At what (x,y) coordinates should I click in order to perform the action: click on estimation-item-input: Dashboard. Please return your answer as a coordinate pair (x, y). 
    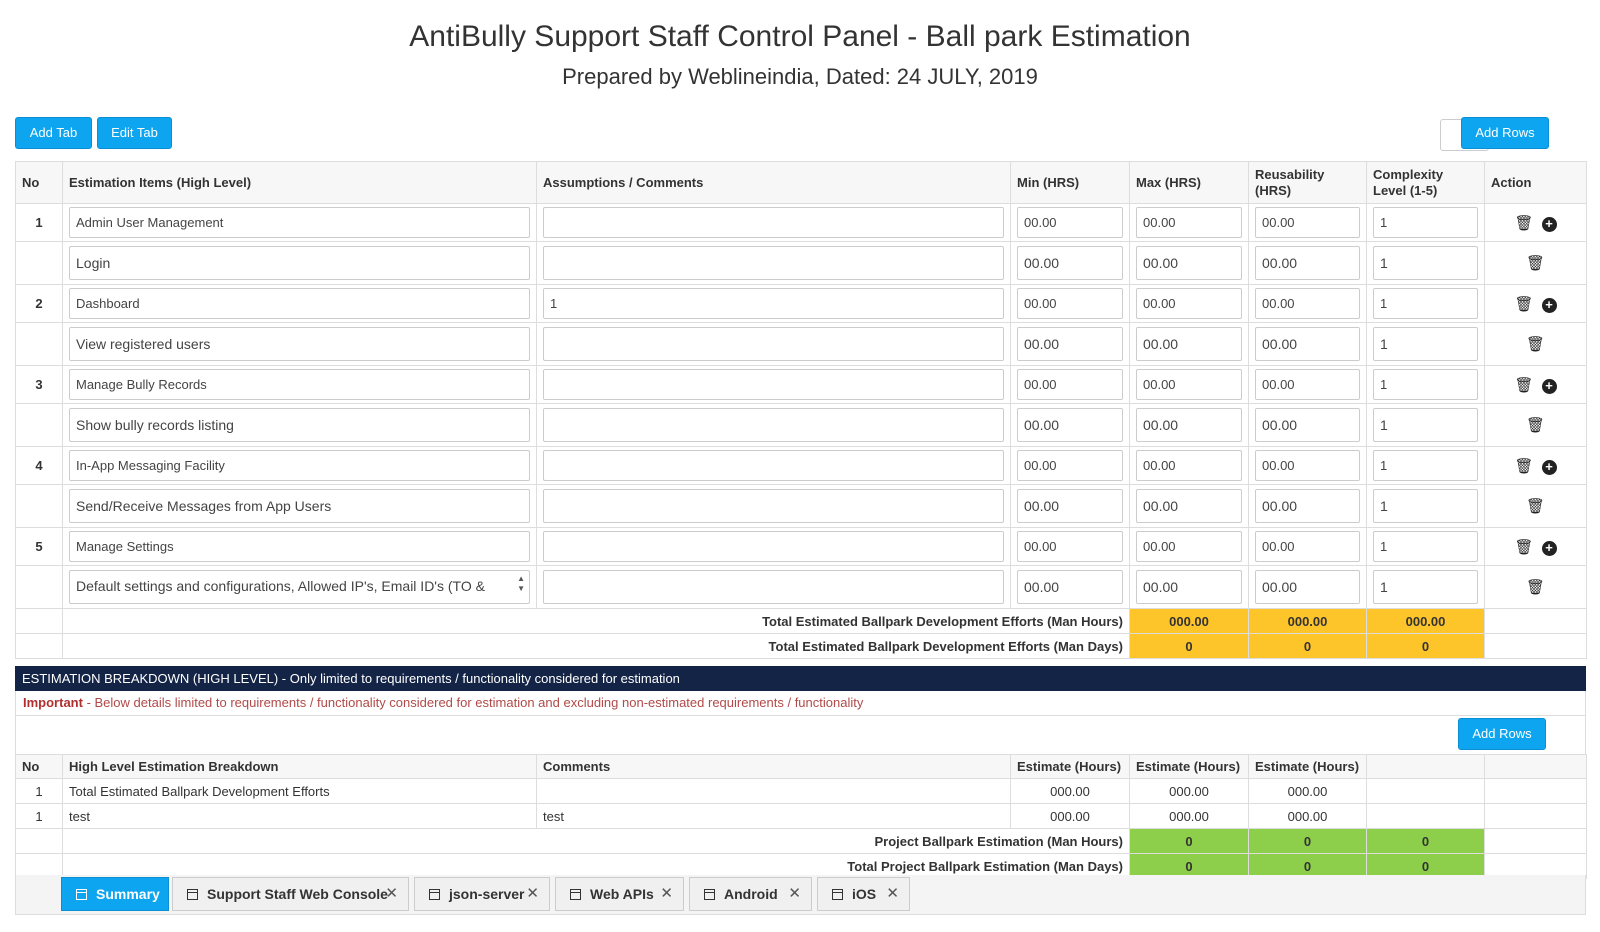
    Looking at the image, I should click on (299, 303).